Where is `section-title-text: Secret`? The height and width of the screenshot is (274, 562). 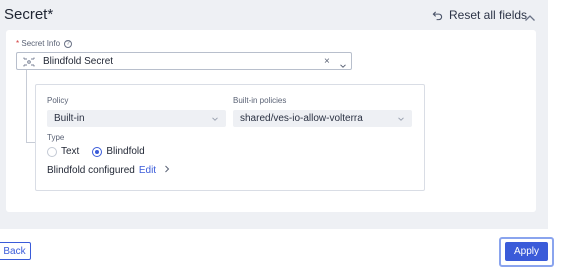 section-title-text: Secret is located at coordinates (26, 14).